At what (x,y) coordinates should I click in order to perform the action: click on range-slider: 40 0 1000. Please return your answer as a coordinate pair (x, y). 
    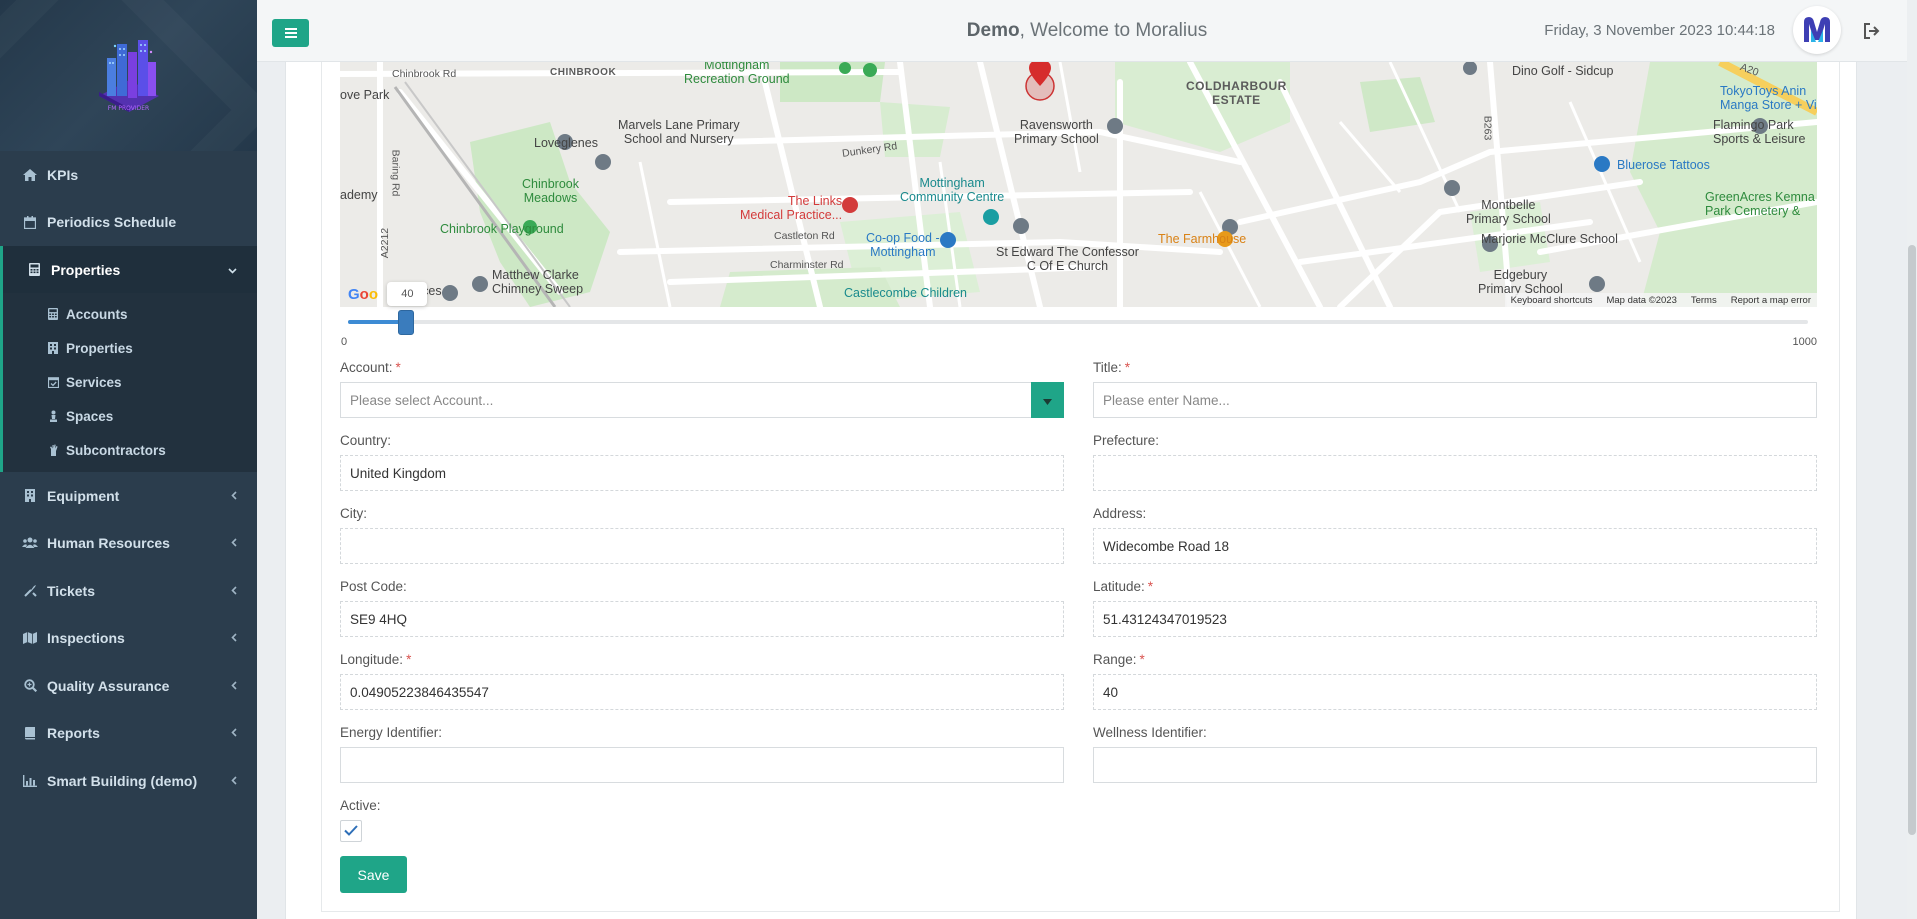
    Looking at the image, I should click on (1078, 316).